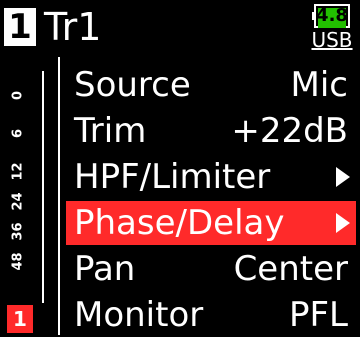  Describe the element at coordinates (211, 131) in the screenshot. I see `menu-item-trim: Trim +22dB` at that location.